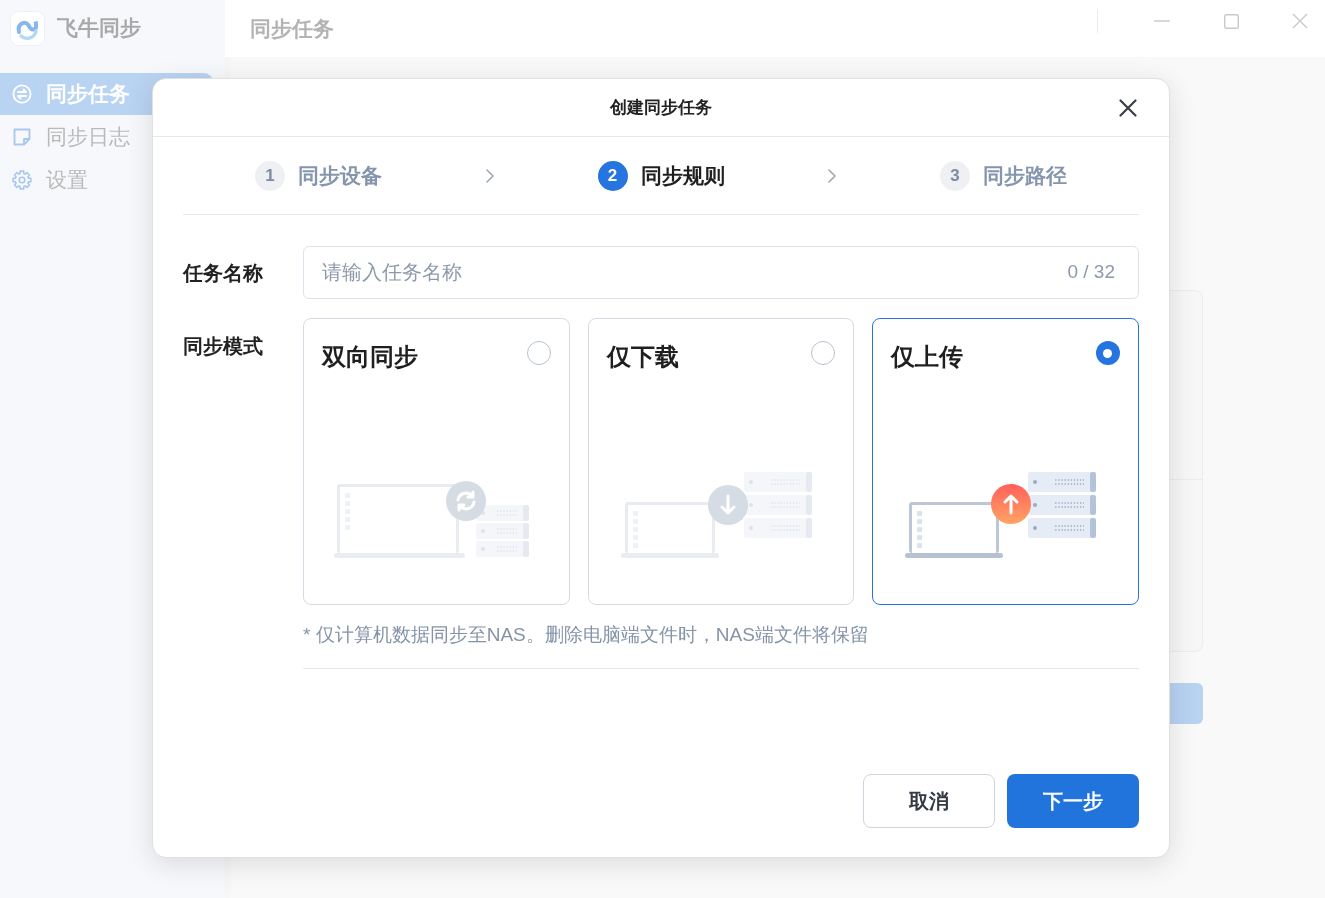 The height and width of the screenshot is (898, 1325). Describe the element at coordinates (612, 175) in the screenshot. I see `step-number: 2` at that location.